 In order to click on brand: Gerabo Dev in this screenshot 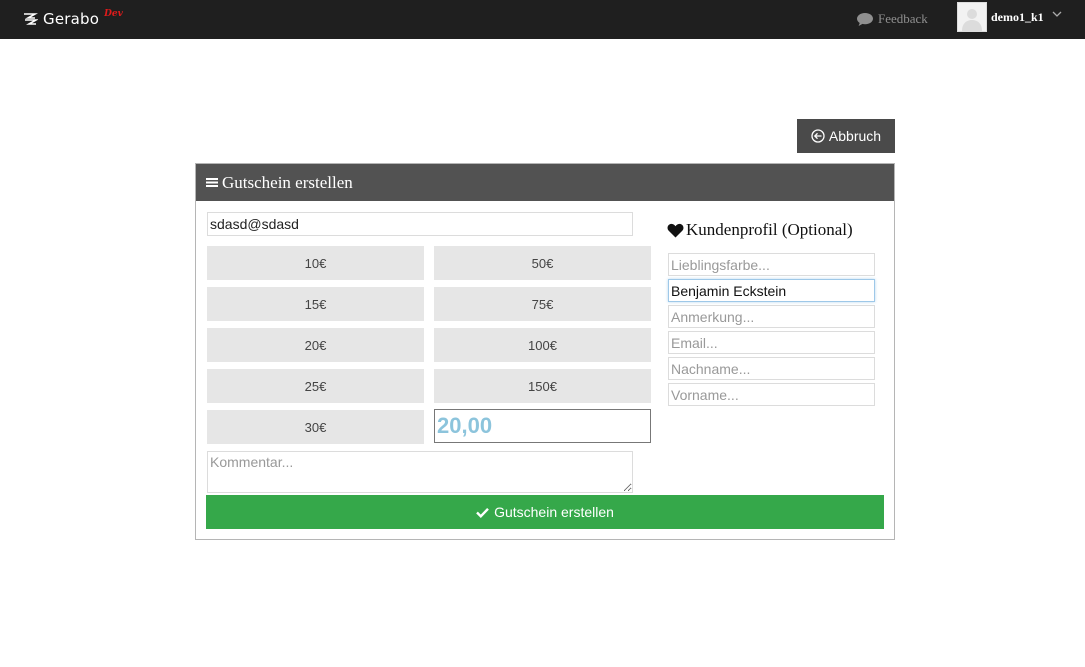, I will do `click(72, 19)`.